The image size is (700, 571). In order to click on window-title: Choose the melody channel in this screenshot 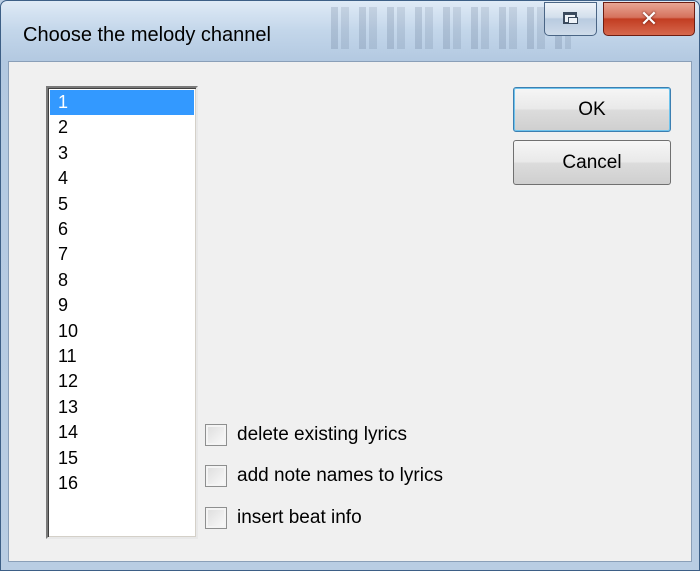, I will do `click(147, 35)`.